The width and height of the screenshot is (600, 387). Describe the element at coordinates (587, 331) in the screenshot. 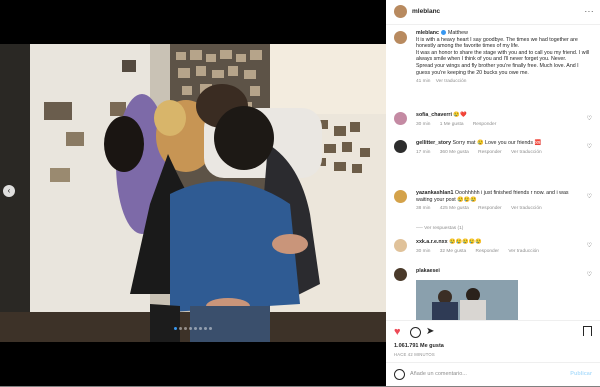

I see `save-bookmark-icon` at that location.